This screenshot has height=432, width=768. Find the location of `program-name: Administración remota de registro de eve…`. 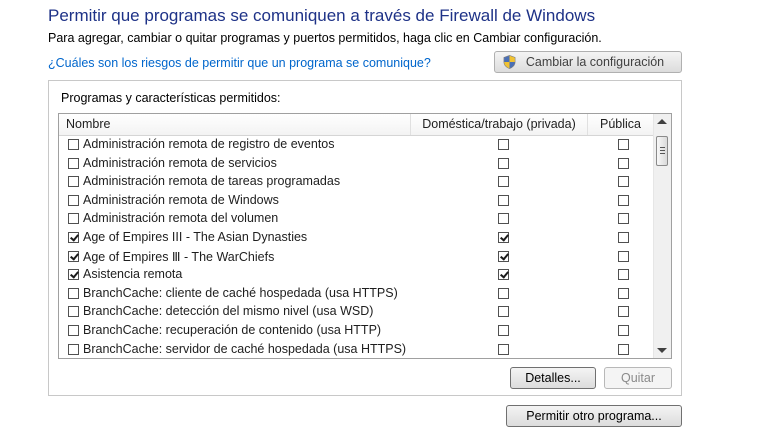

program-name: Administración remota de registro de eve… is located at coordinates (209, 144).